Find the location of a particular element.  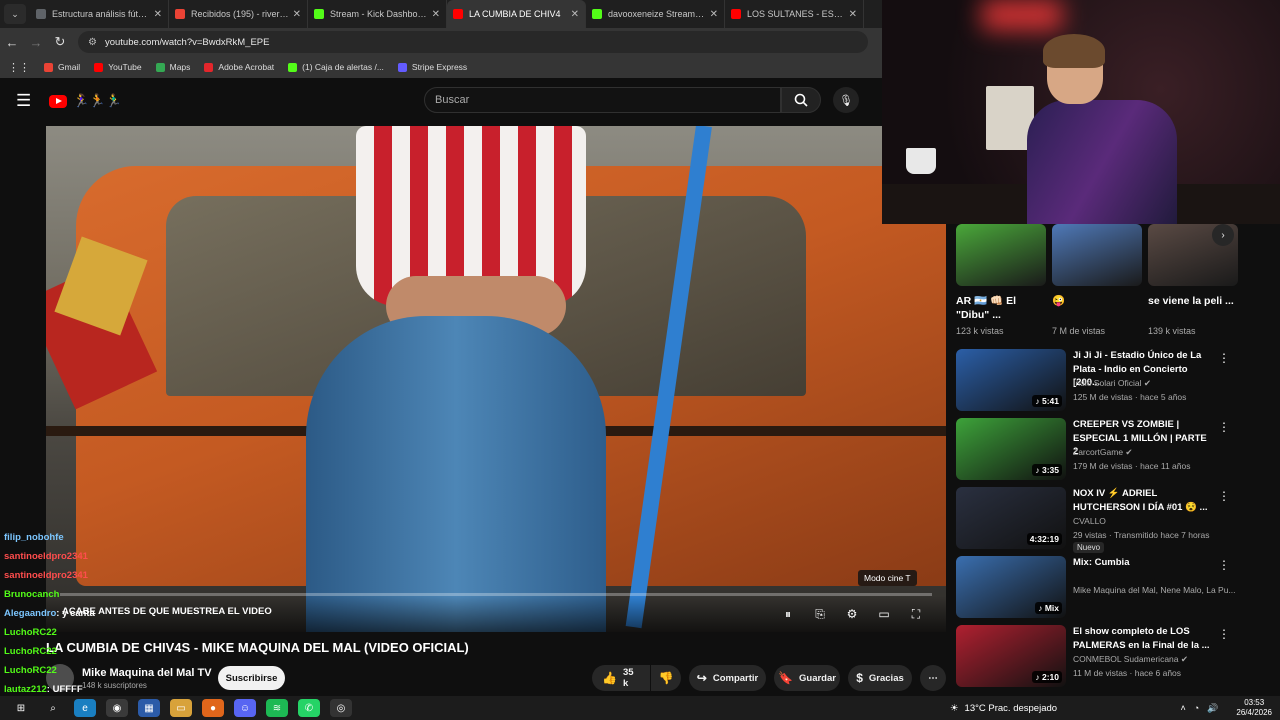

fullscreen-icon: ⛶ is located at coordinates (916, 614).